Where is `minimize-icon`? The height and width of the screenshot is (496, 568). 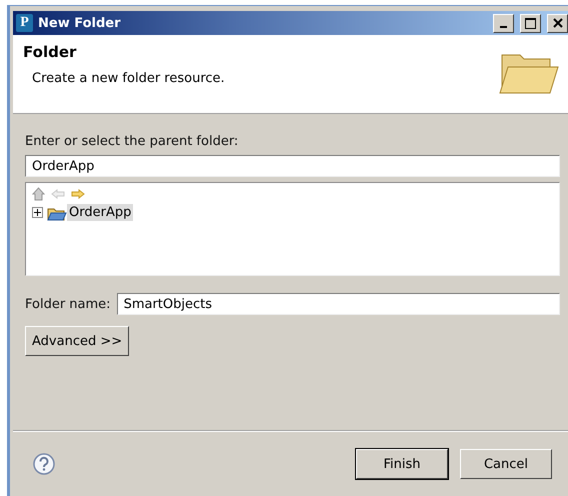 minimize-icon is located at coordinates (503, 27).